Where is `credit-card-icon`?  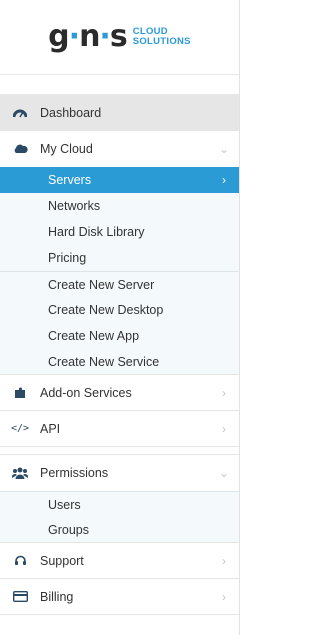
credit-card-icon is located at coordinates (20, 596).